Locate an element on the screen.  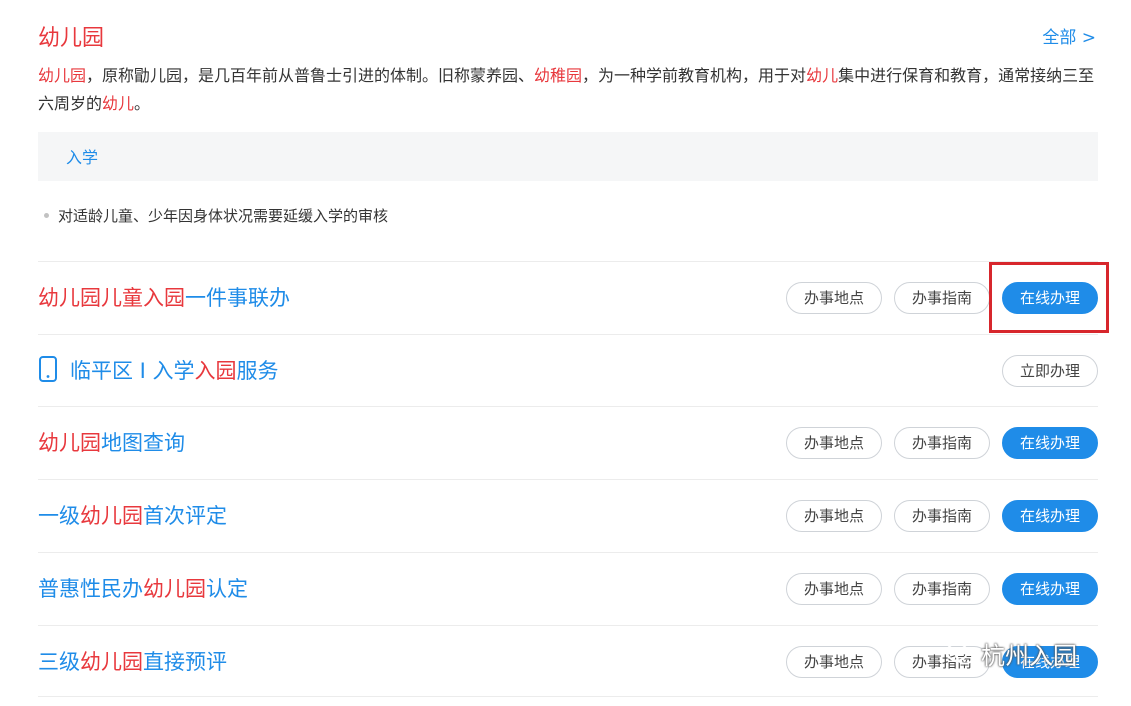
description-text: ，原称勖儿园，是几百年前从普鲁士引进的体制。旧称蒙养园、 is located at coordinates (310, 75).